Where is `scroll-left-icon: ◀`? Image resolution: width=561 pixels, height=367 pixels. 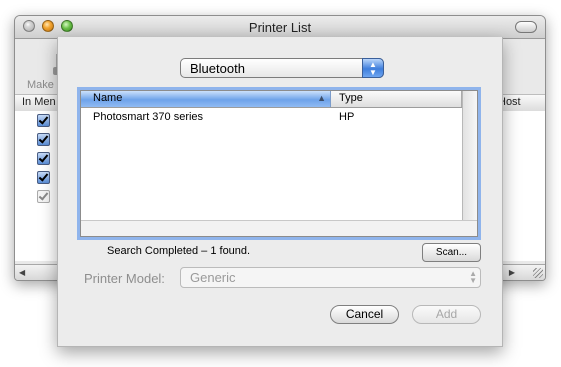 scroll-left-icon: ◀ is located at coordinates (22, 272).